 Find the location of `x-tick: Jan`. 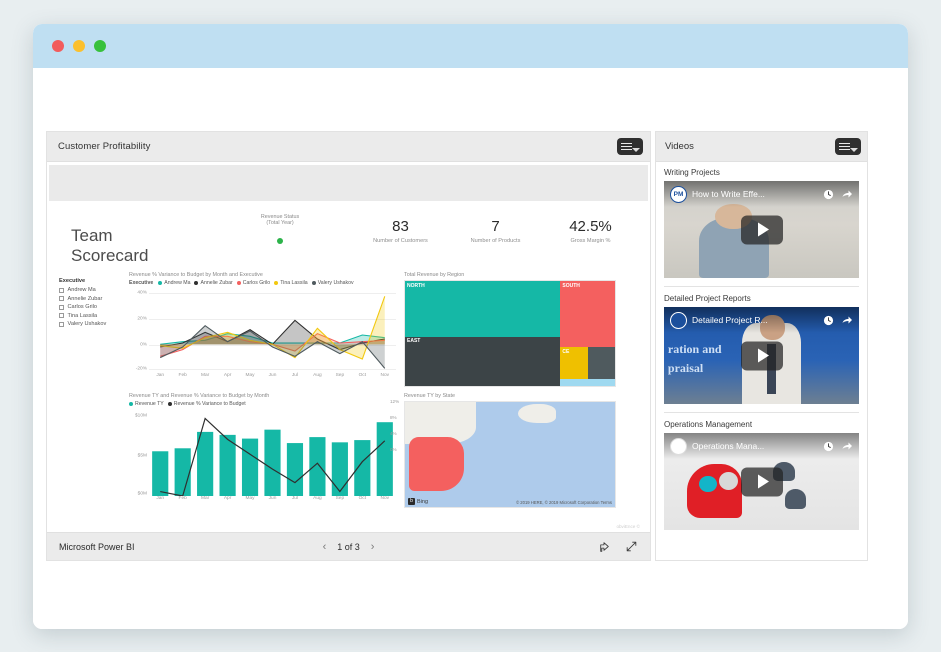

x-tick: Jan is located at coordinates (160, 498).